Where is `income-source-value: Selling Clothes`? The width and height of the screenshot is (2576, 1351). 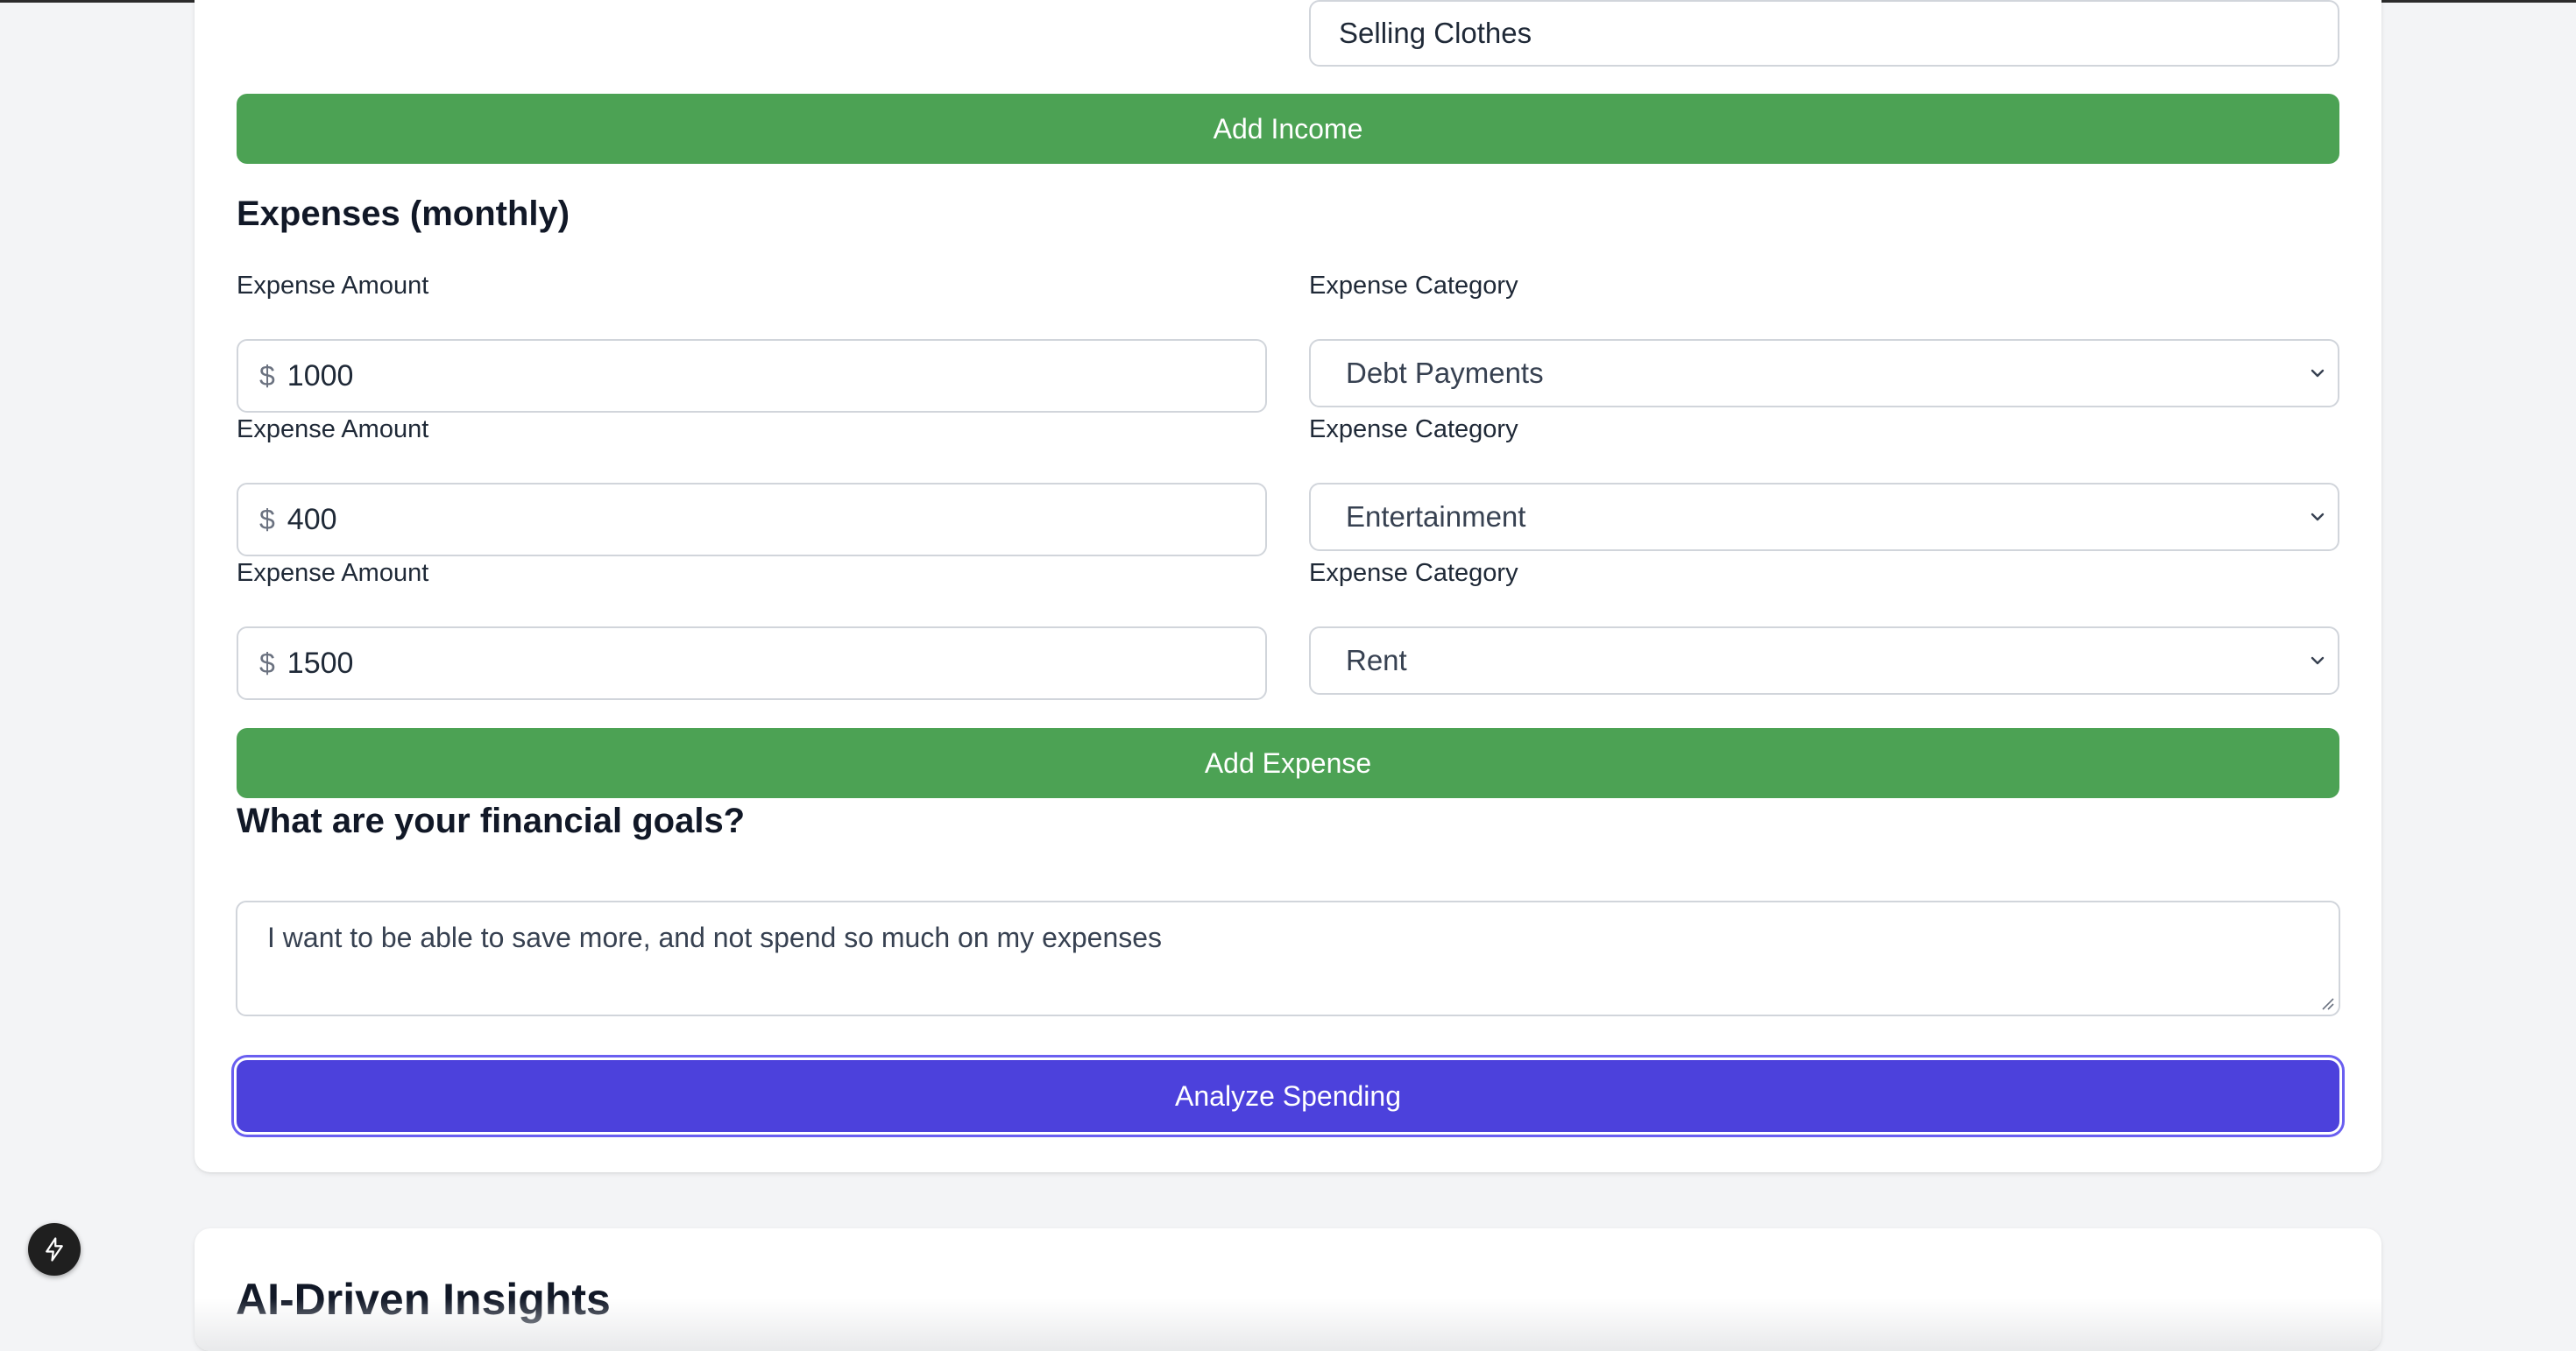
income-source-value: Selling Clothes is located at coordinates (1435, 33).